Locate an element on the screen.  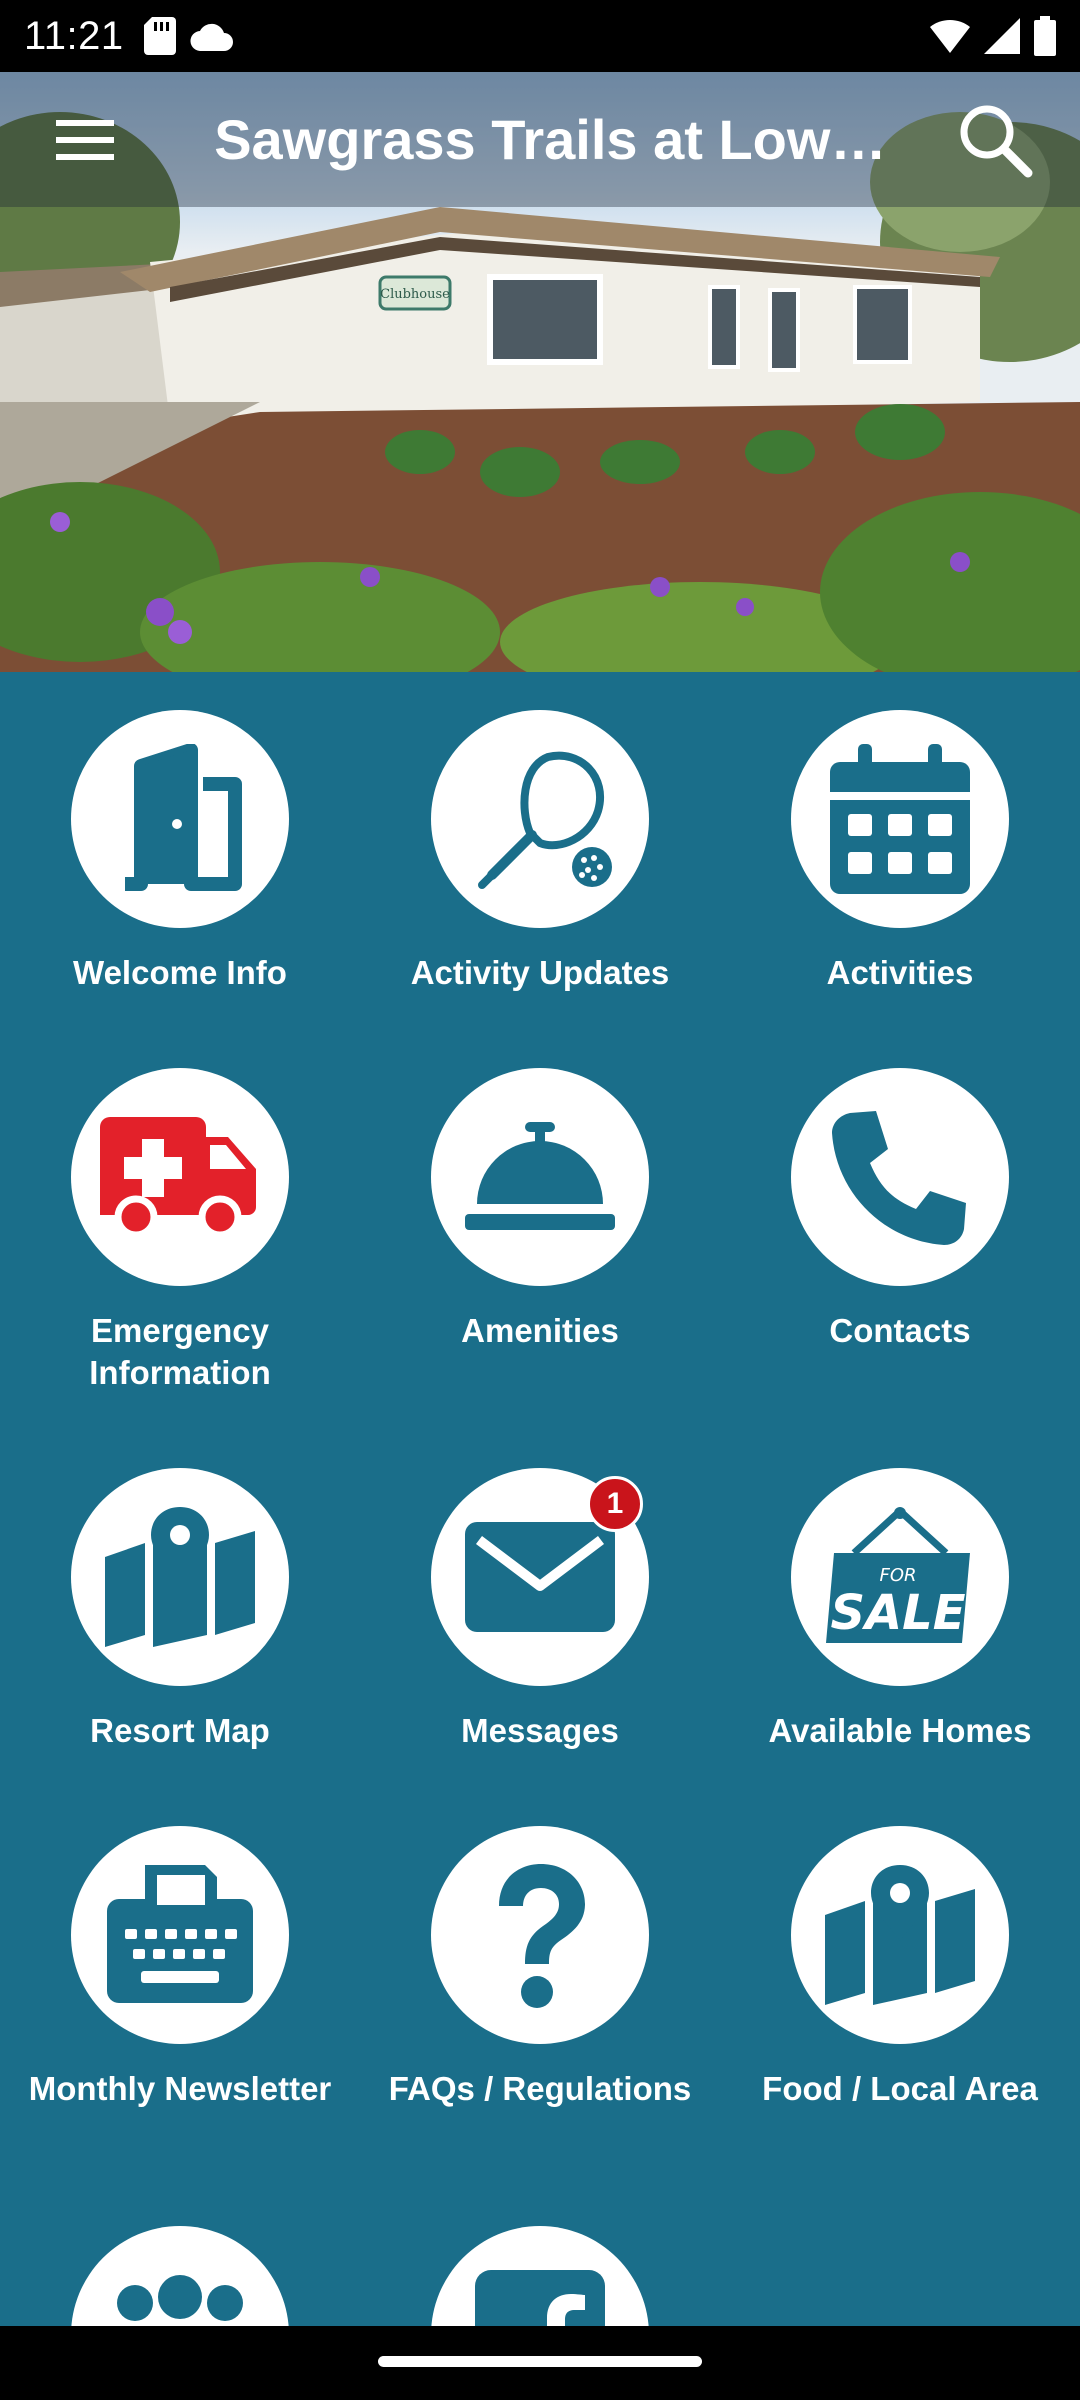
messages-circle: 1 is located at coordinates (540, 1577).